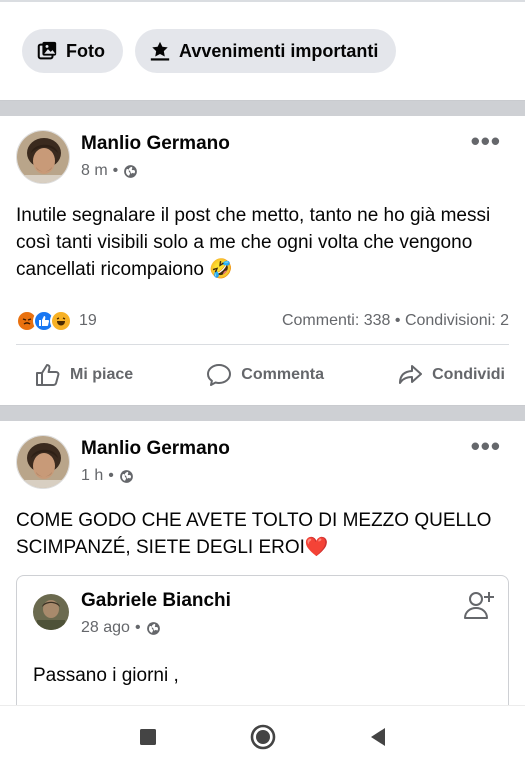 The width and height of the screenshot is (525, 768). What do you see at coordinates (61, 320) in the screenshot?
I see `haha-reaction-icon` at bounding box center [61, 320].